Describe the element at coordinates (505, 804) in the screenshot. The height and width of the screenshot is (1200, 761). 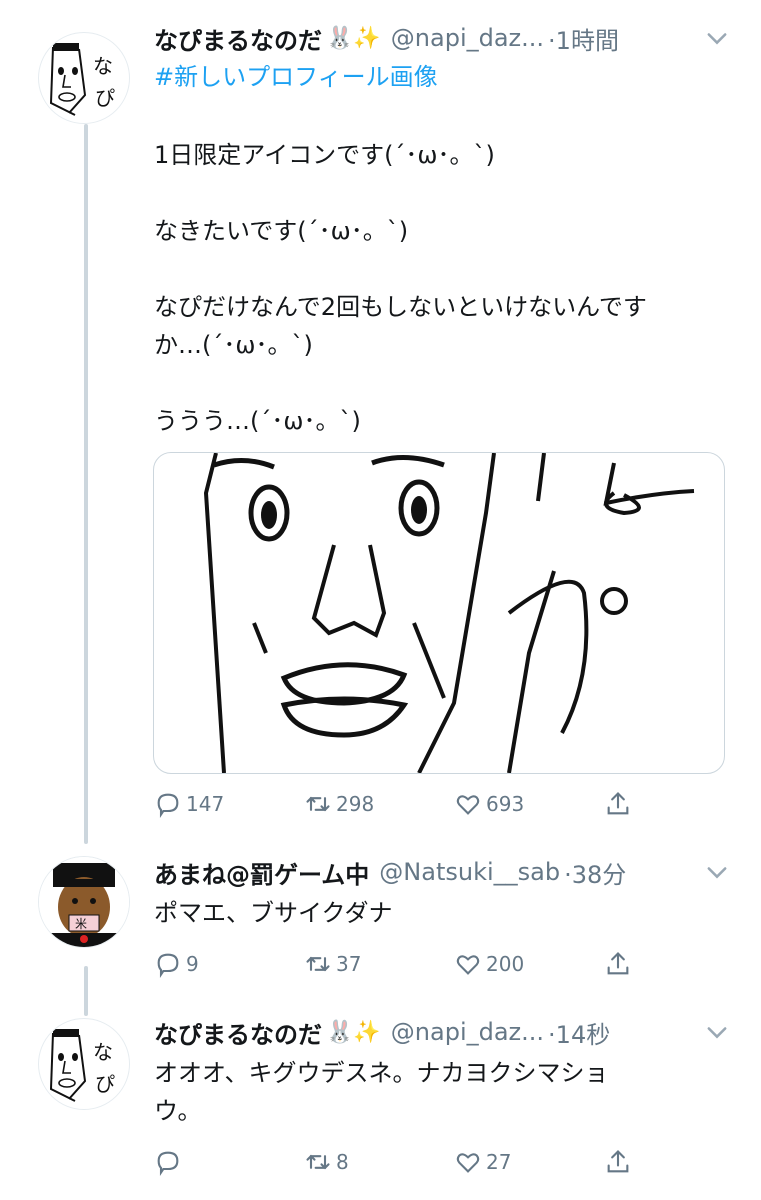
I see `like-count: 693` at that location.